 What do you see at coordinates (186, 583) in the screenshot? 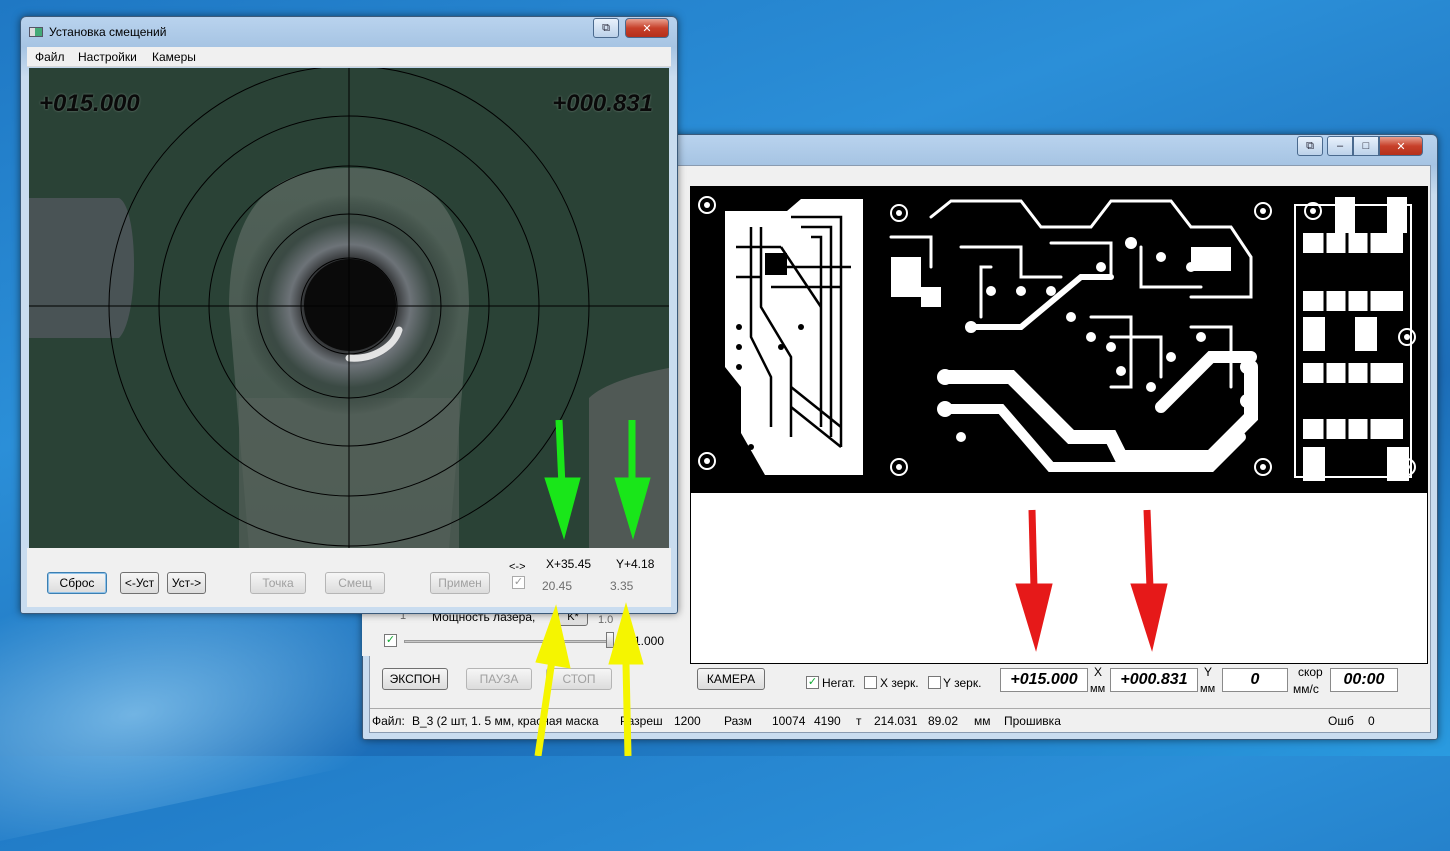
I see `set-right-button: Уст->` at bounding box center [186, 583].